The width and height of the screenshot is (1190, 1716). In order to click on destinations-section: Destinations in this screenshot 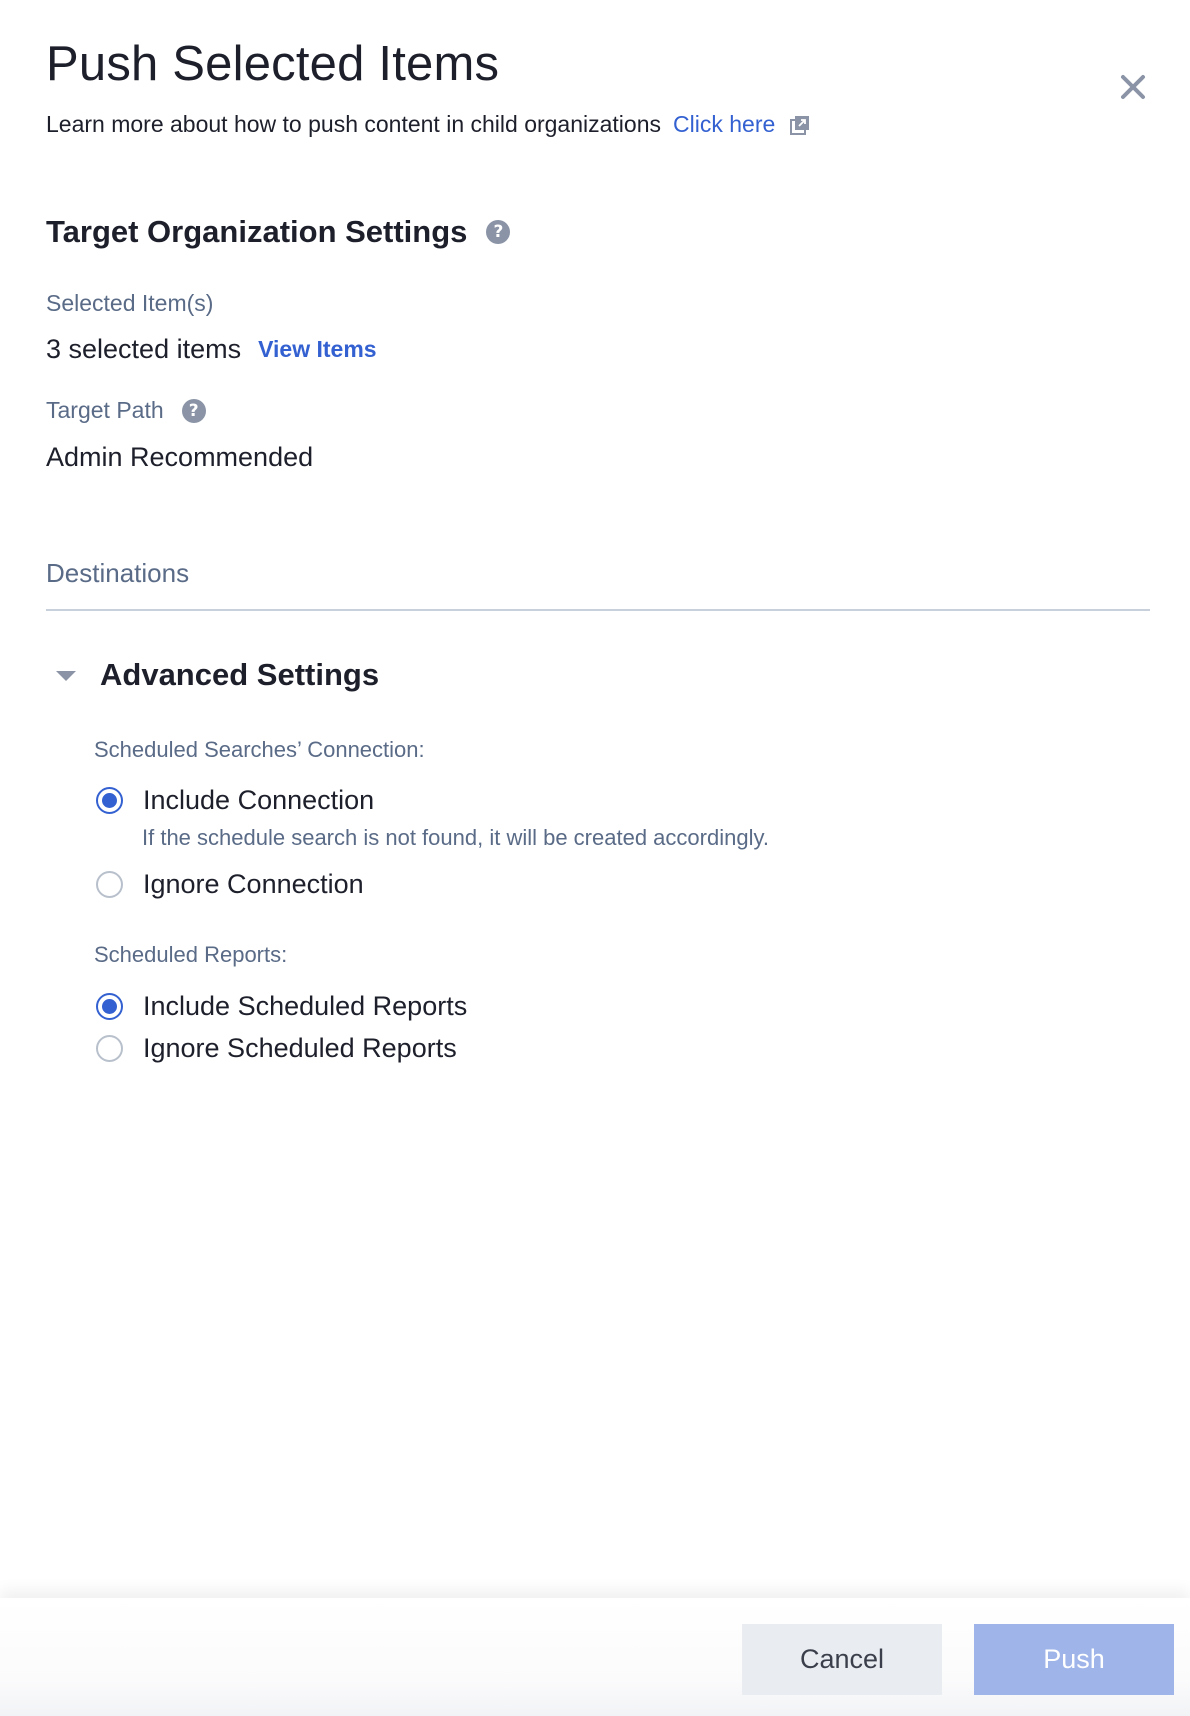, I will do `click(598, 584)`.